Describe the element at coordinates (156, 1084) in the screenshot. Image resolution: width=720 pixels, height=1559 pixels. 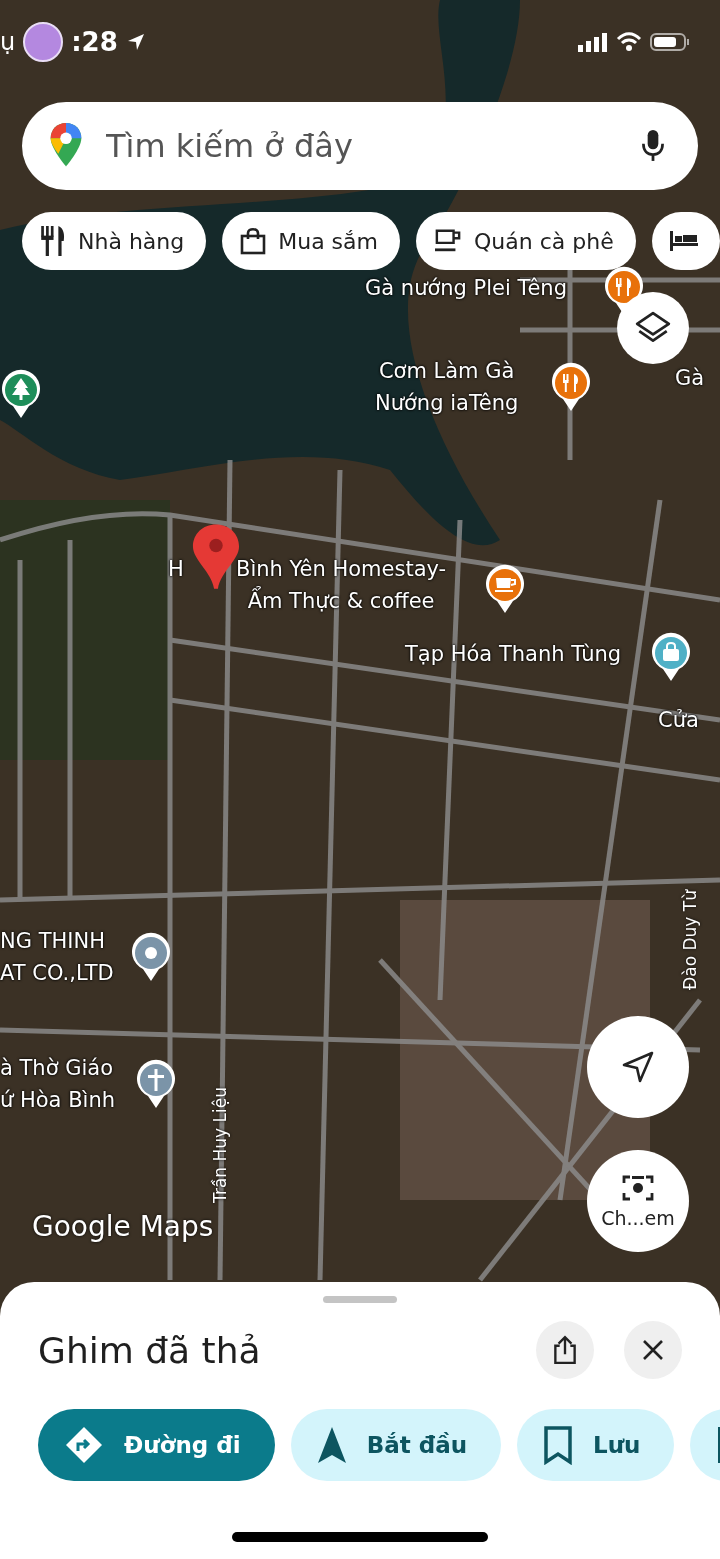
I see `cross-pin-icon` at that location.